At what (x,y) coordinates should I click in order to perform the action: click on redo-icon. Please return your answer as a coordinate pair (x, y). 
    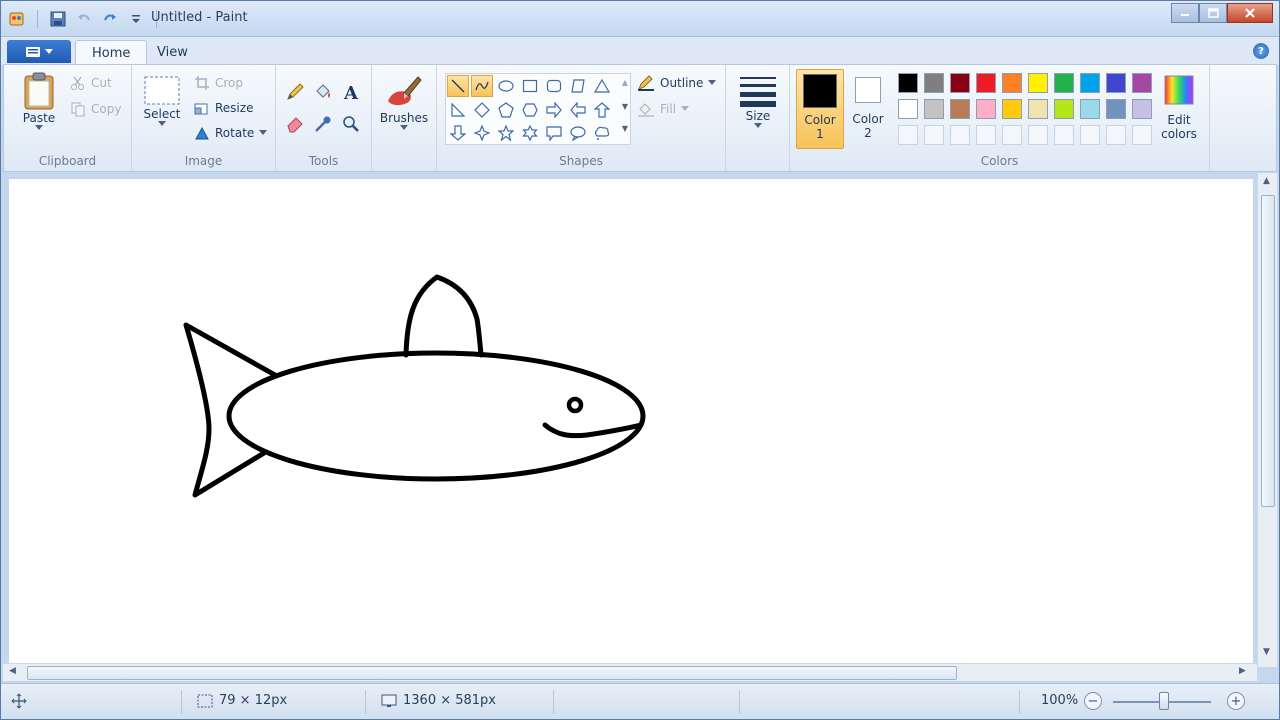
    Looking at the image, I should click on (110, 19).